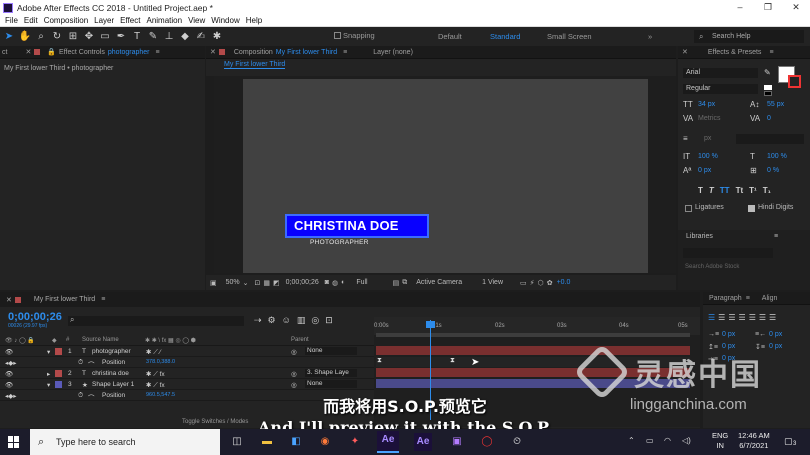 The image size is (810, 455). I want to click on comp-mini-flowchart-icon: ⇢, so click(258, 320).